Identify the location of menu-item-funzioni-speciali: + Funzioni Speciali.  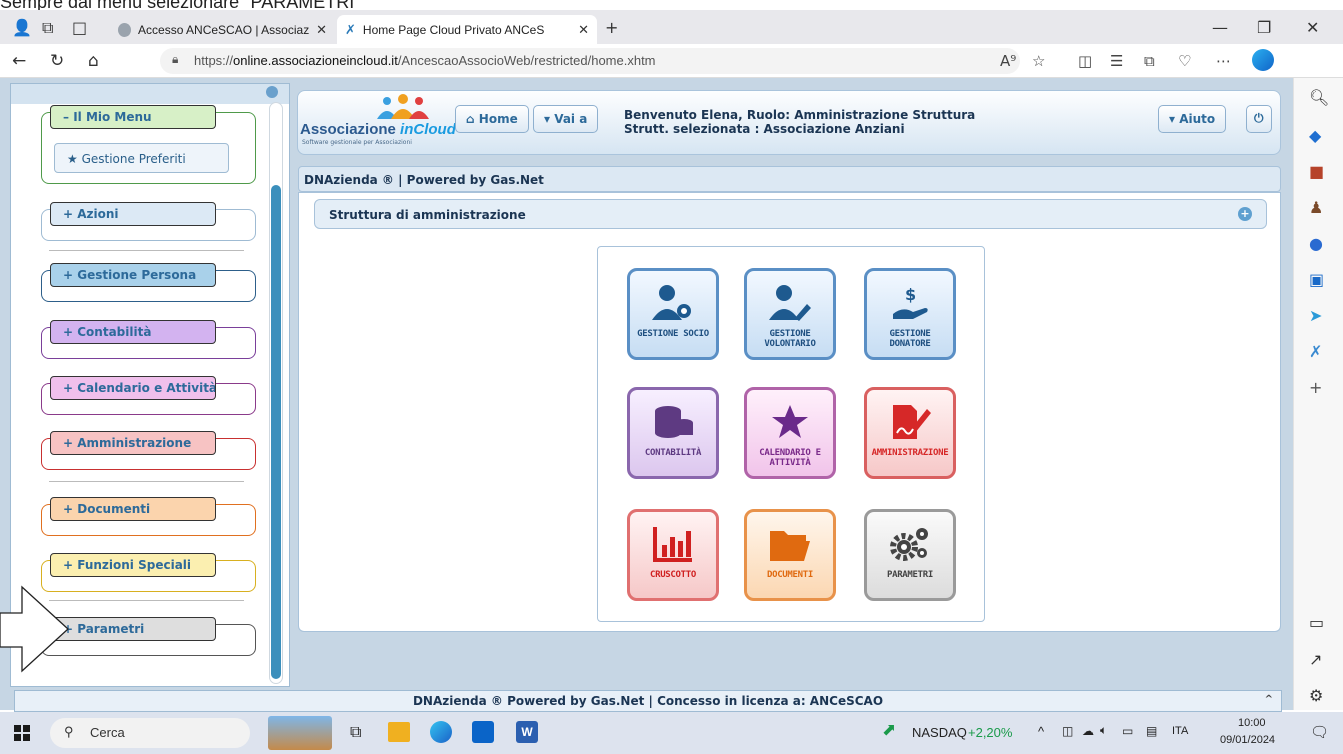
(133, 565).